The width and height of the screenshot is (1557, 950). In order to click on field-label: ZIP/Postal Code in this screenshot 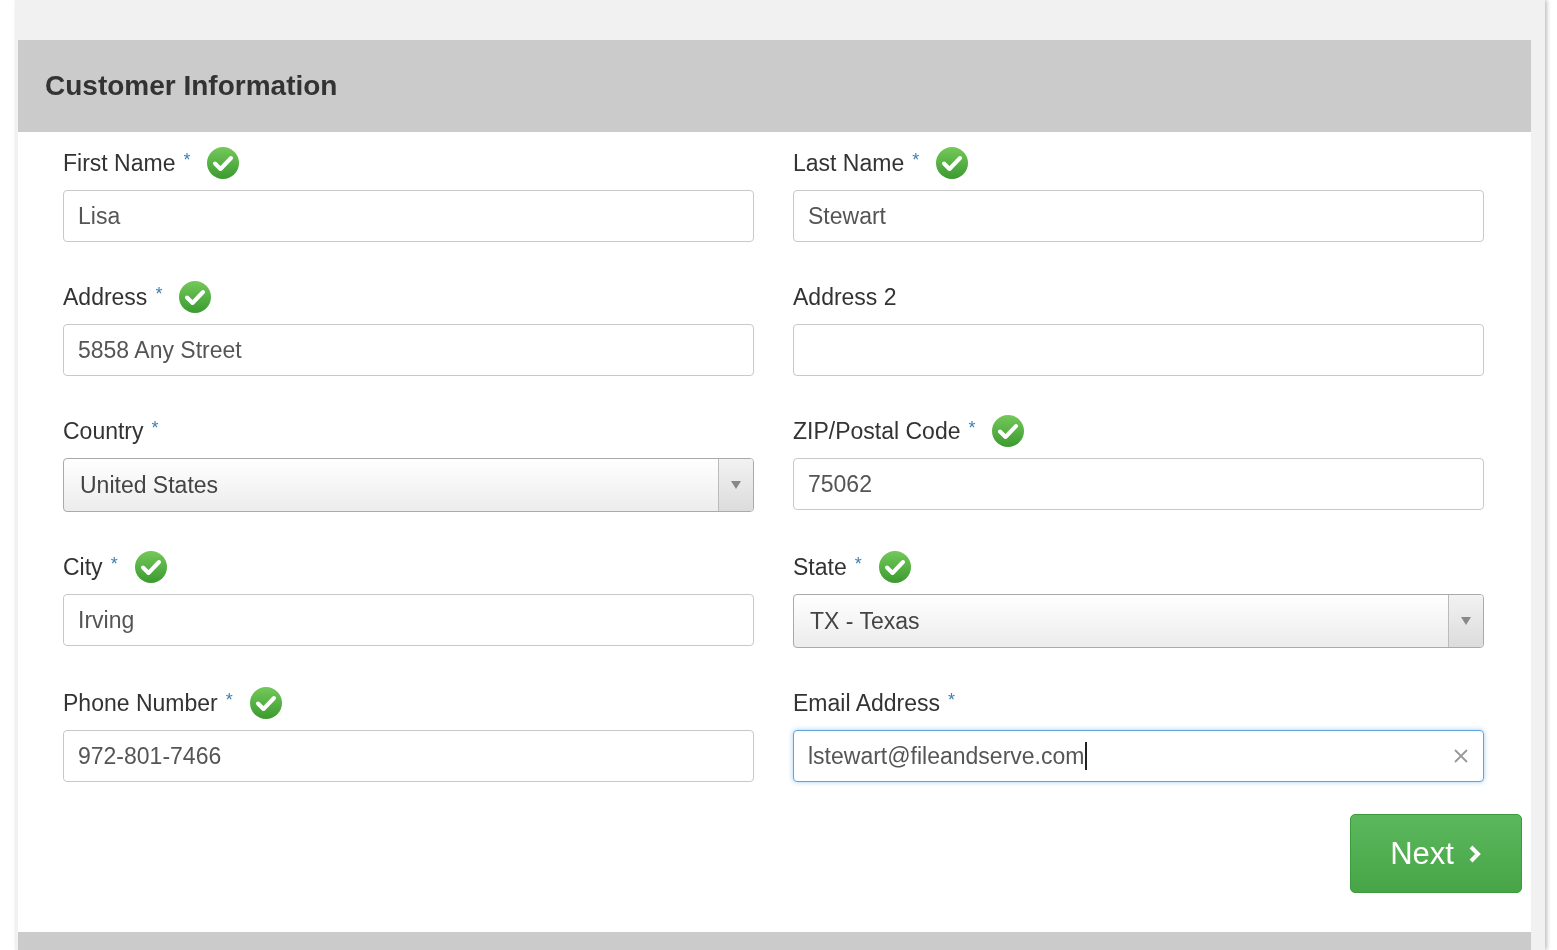, I will do `click(877, 431)`.